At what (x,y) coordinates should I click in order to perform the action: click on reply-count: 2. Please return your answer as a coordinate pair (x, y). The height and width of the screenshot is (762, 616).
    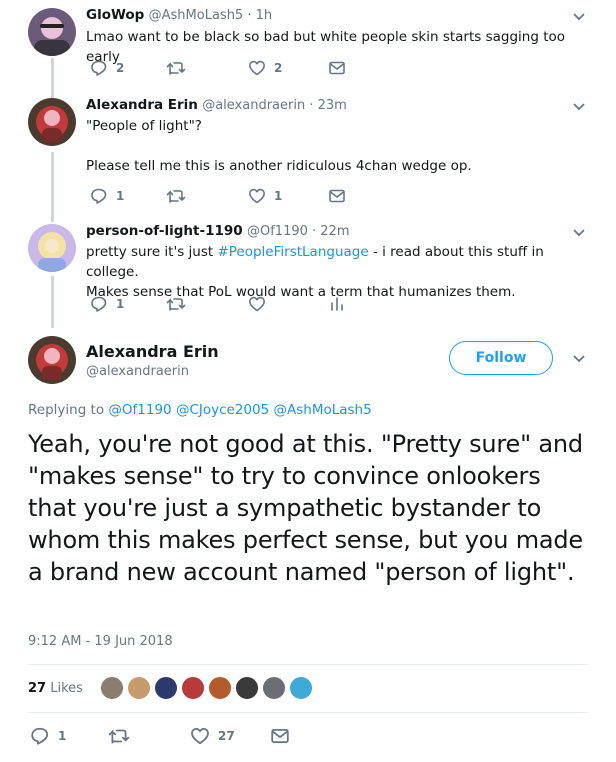
    Looking at the image, I should click on (120, 68).